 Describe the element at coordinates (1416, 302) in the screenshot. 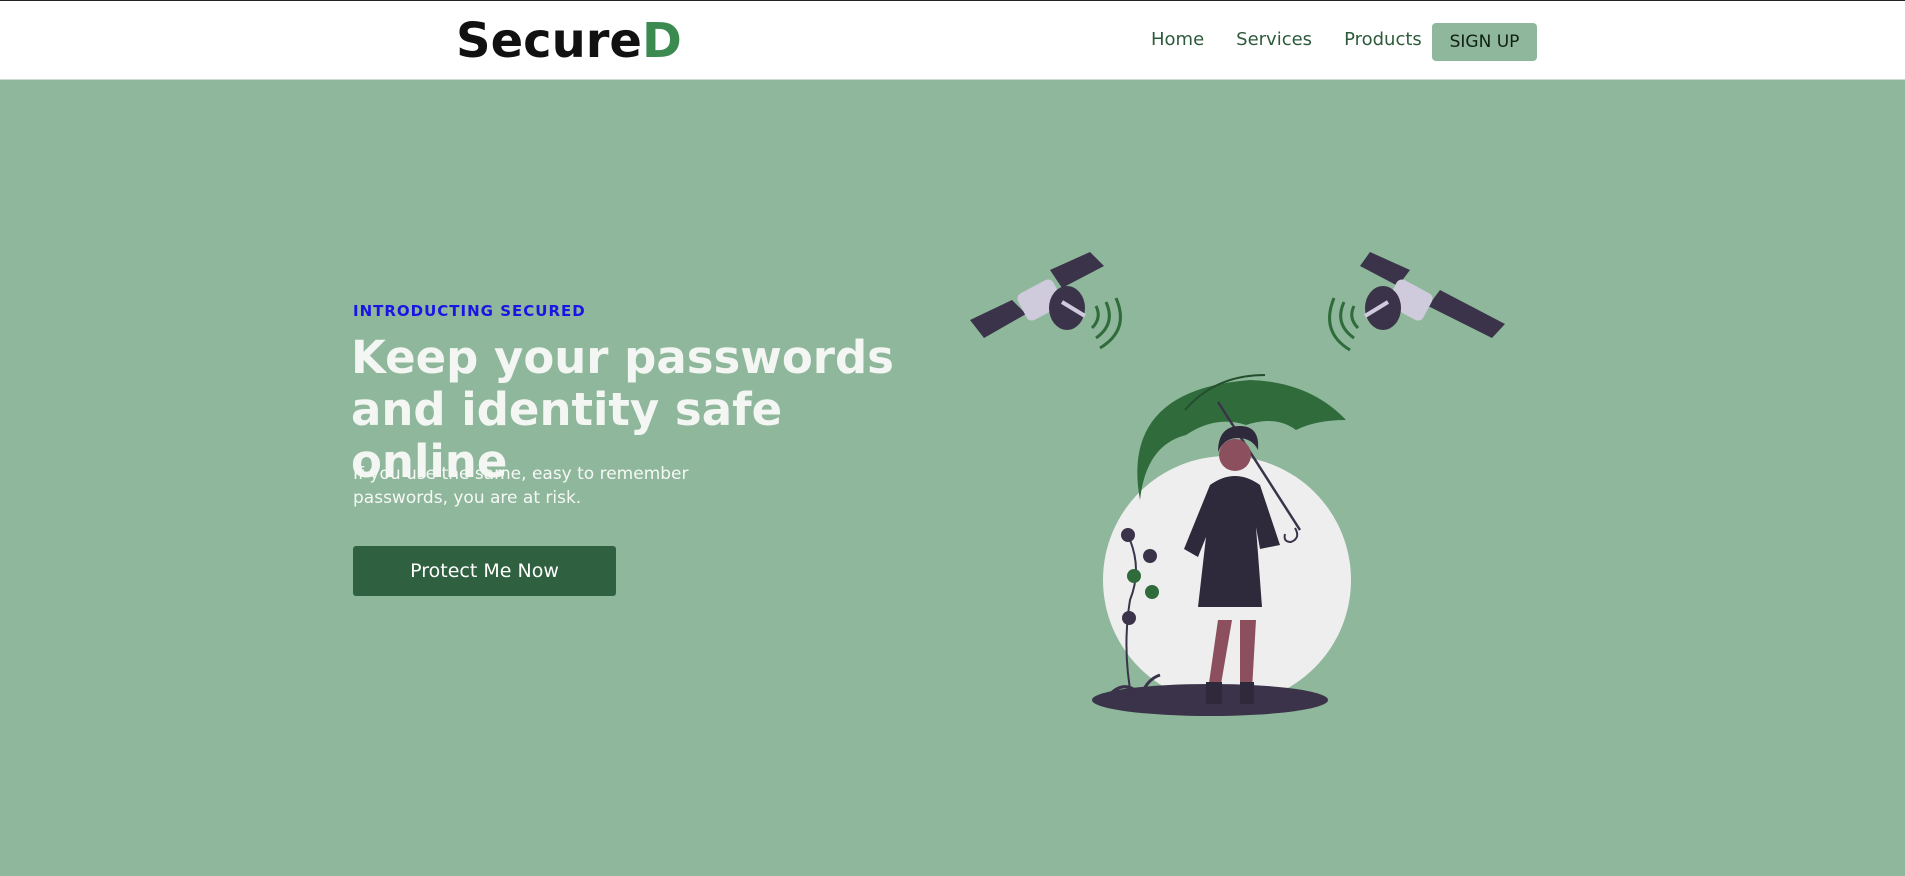

I see `satellite-right-icon` at that location.